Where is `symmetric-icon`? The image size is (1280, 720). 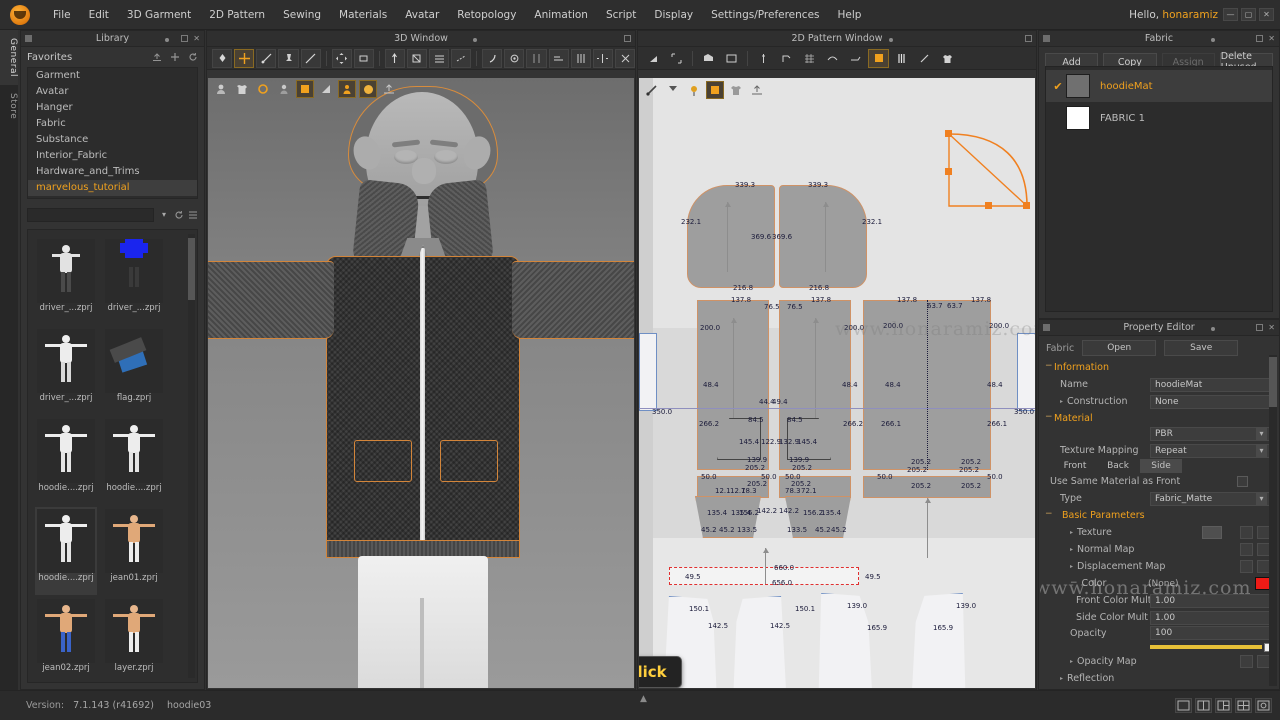 symmetric-icon is located at coordinates (602, 58).